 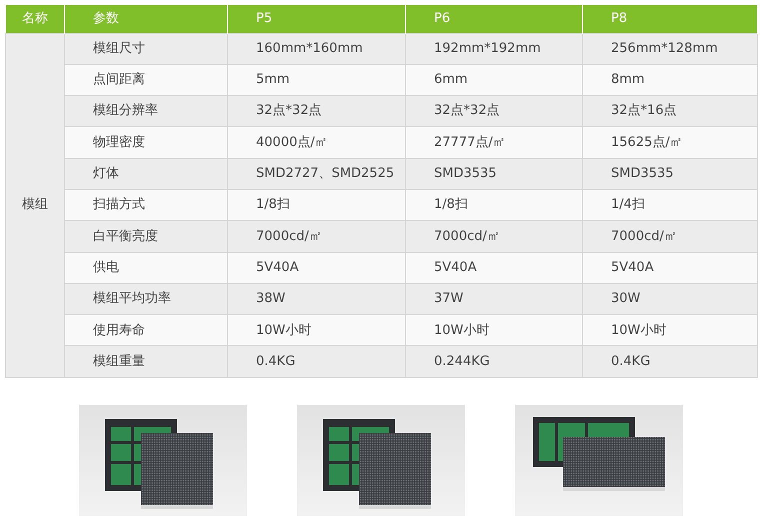 What do you see at coordinates (146, 299) in the screenshot?
I see `parameter-cell: 模组平均功率` at bounding box center [146, 299].